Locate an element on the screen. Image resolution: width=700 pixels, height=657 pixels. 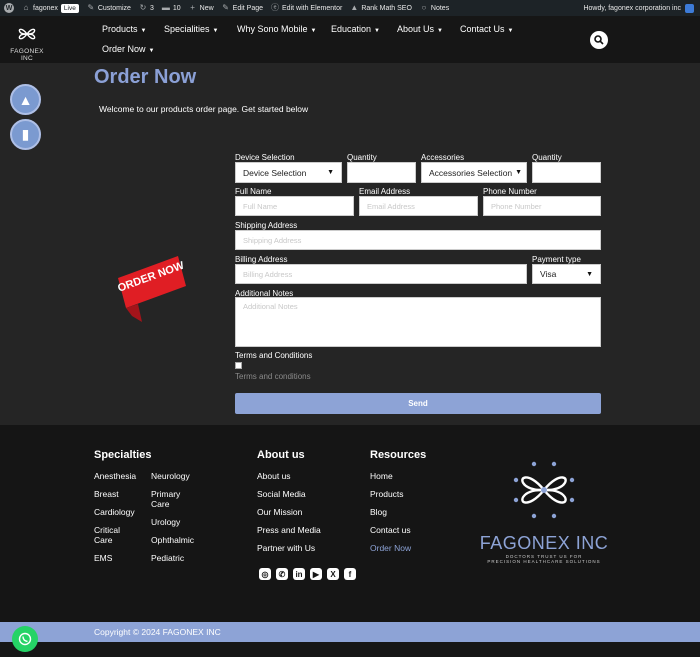
instagram-icon: ◎ is located at coordinates (265, 574).